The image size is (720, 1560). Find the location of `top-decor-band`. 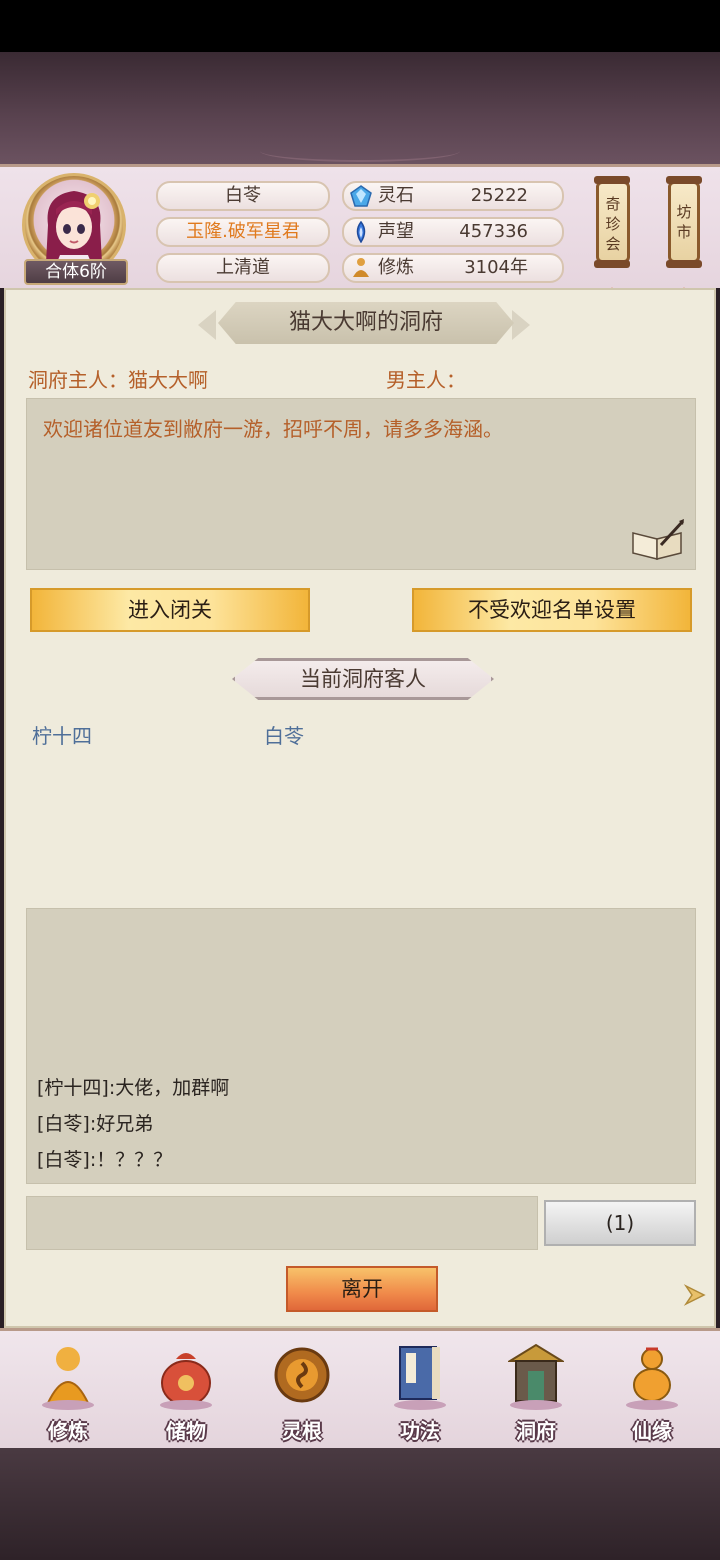

top-decor-band is located at coordinates (360, 108).